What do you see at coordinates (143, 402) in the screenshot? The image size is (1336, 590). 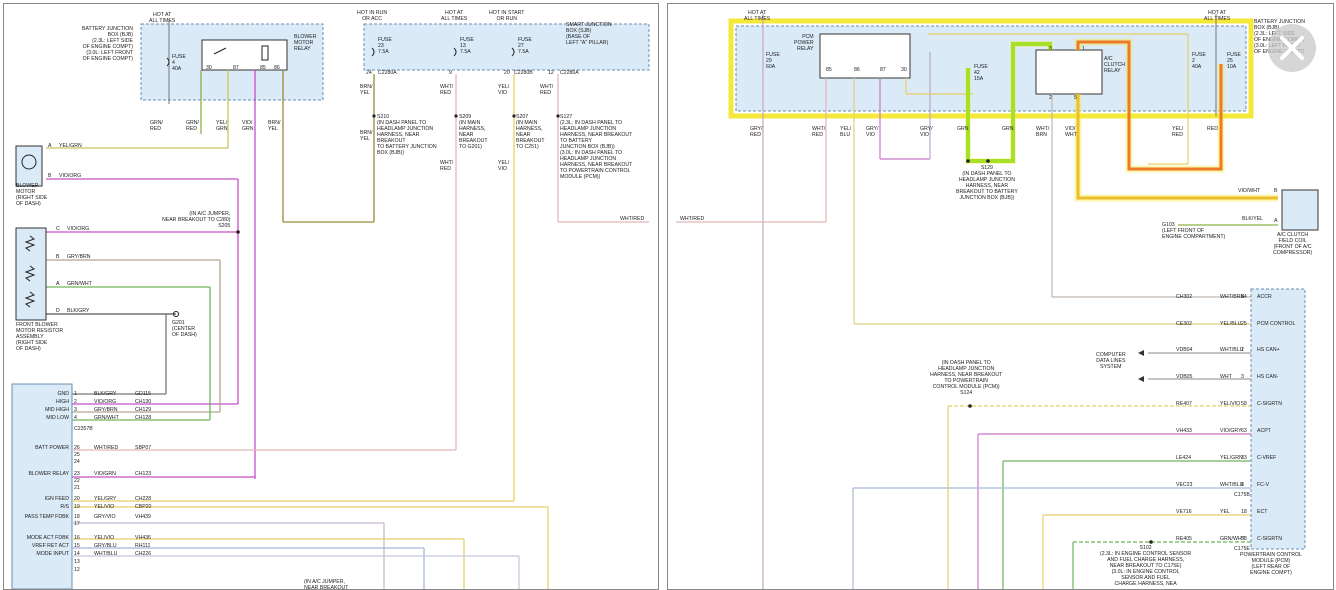 I see `module-pin-circuit: CH130` at bounding box center [143, 402].